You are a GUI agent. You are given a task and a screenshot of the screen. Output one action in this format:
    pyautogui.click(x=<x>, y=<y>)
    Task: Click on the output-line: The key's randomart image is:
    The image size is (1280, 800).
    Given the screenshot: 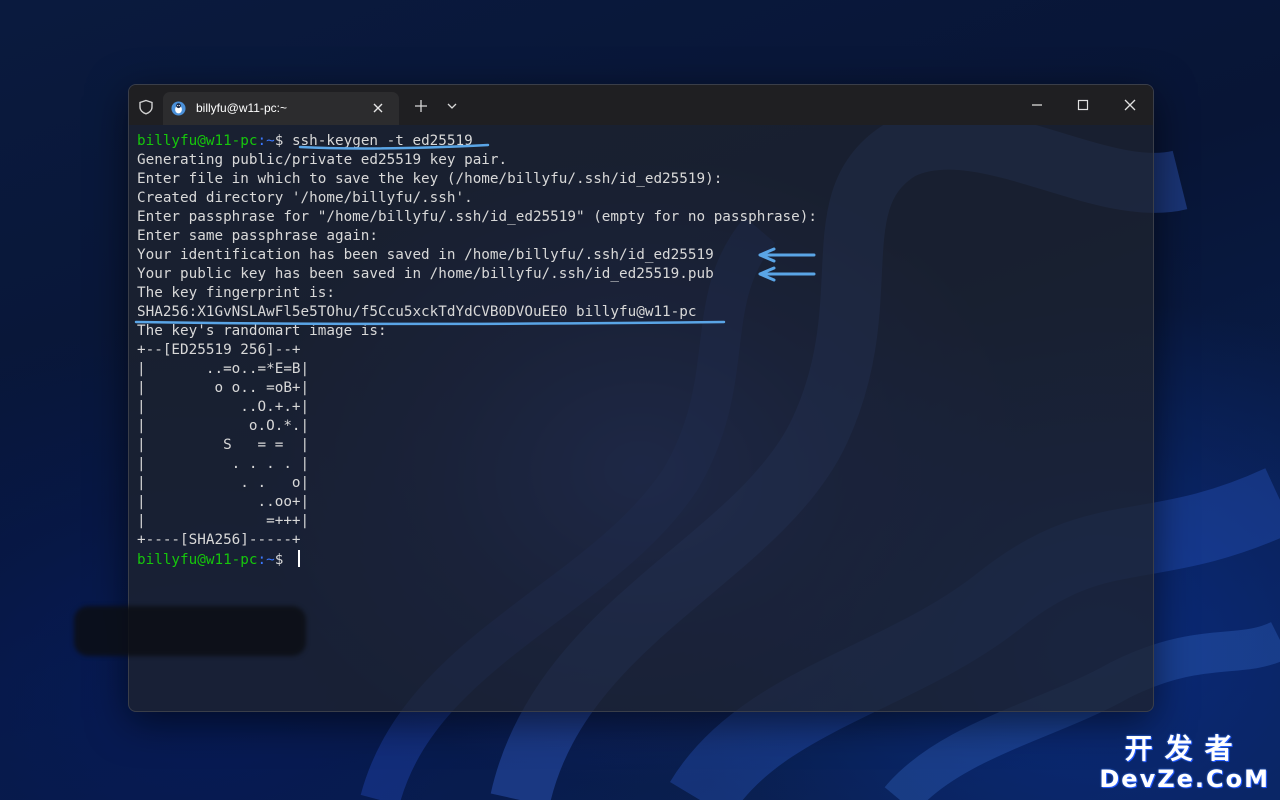 What is the action you would take?
    pyautogui.click(x=262, y=331)
    